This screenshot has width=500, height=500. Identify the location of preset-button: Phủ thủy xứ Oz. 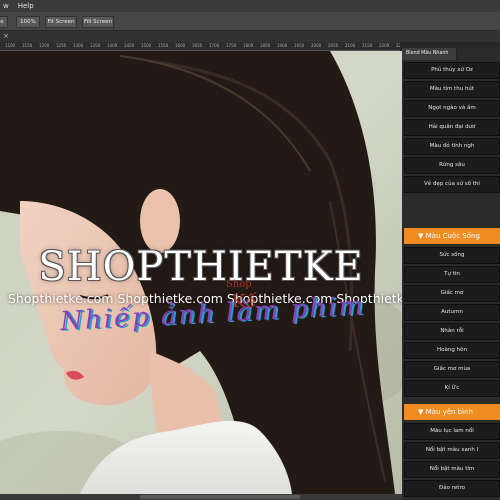
(452, 70).